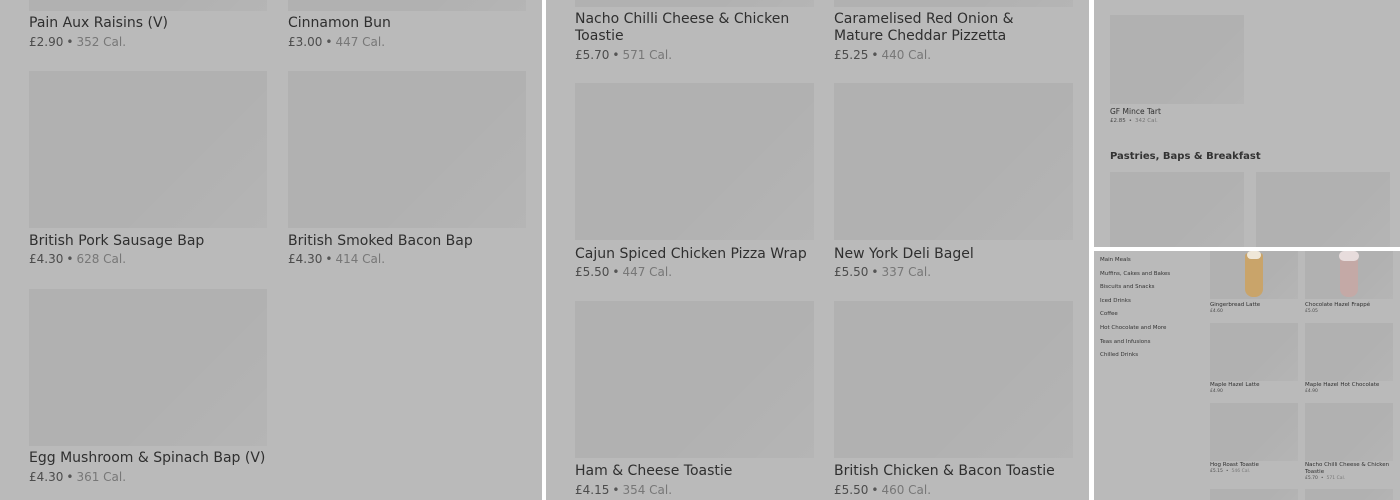 This screenshot has width=1400, height=500. What do you see at coordinates (1254, 465) in the screenshot?
I see `item-name: Hog Roast Toastie` at bounding box center [1254, 465].